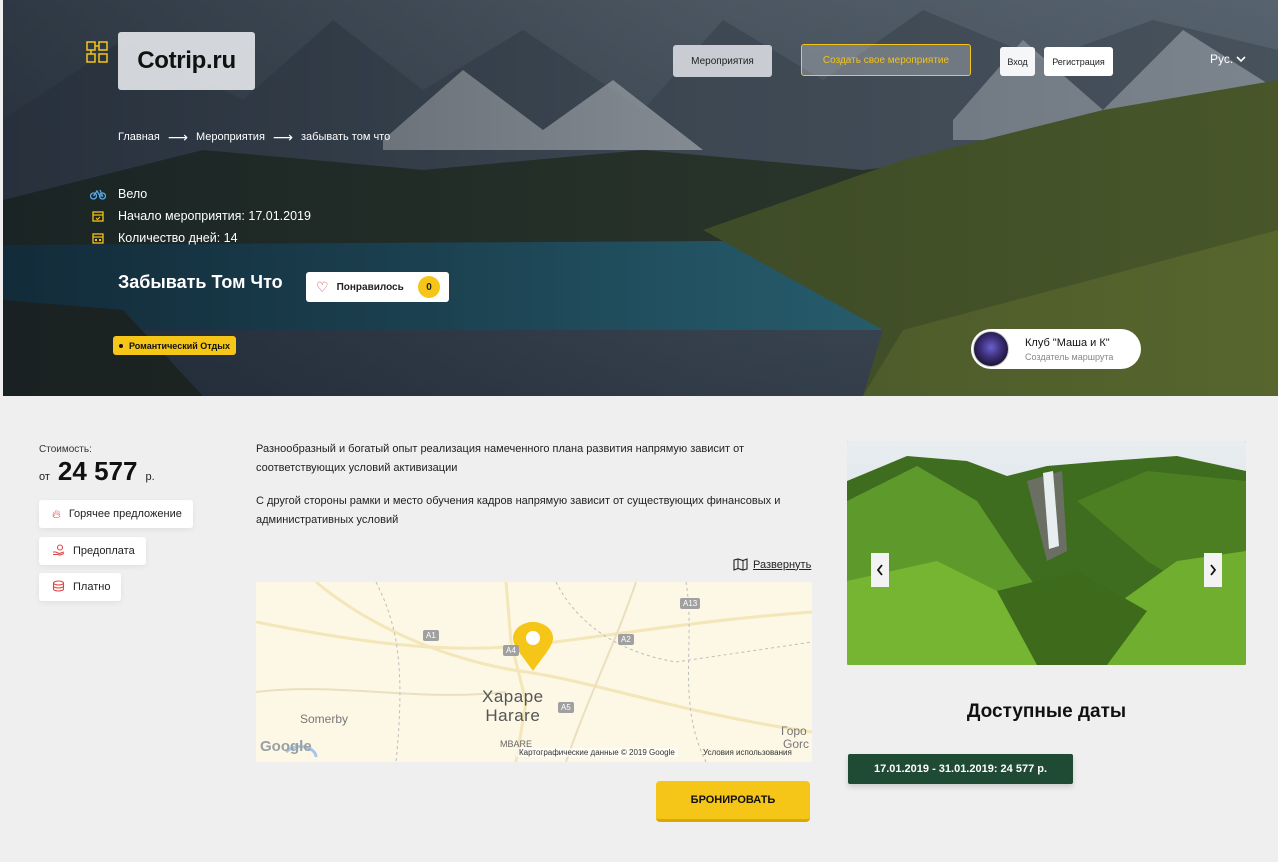 Image resolution: width=1278 pixels, height=862 pixels. What do you see at coordinates (1222, 59) in the screenshot?
I see `language-label: Рус.` at bounding box center [1222, 59].